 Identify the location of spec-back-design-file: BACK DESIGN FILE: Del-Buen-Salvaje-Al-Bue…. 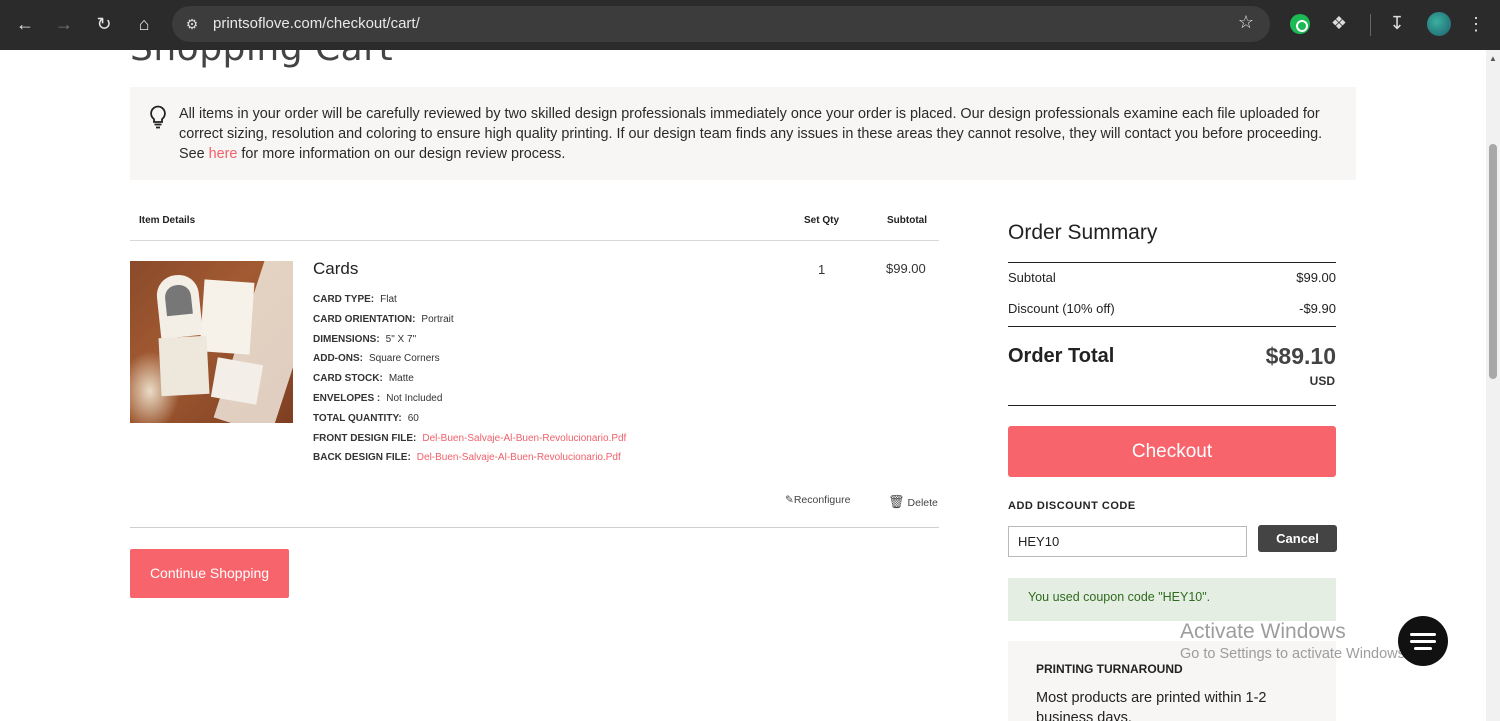
(467, 457).